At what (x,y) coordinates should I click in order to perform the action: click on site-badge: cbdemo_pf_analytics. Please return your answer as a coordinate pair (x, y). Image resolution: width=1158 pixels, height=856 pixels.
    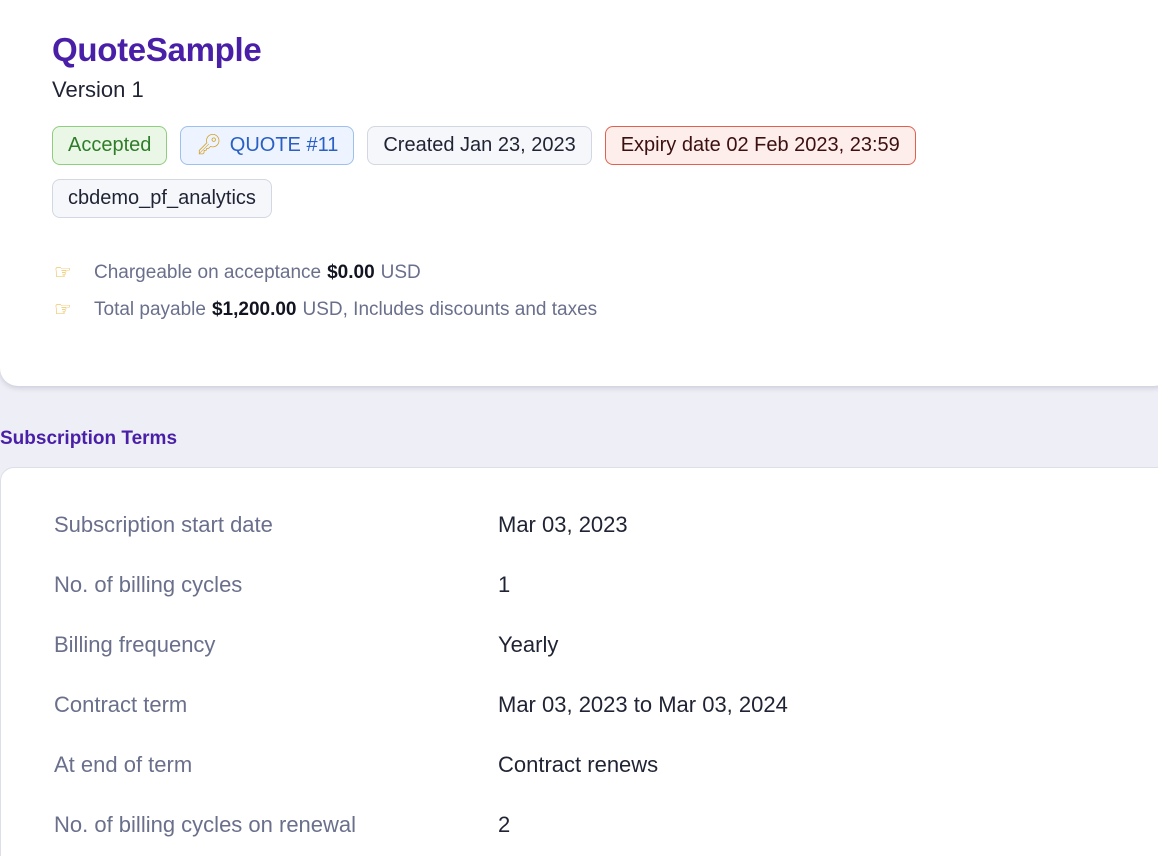
    Looking at the image, I should click on (162, 198).